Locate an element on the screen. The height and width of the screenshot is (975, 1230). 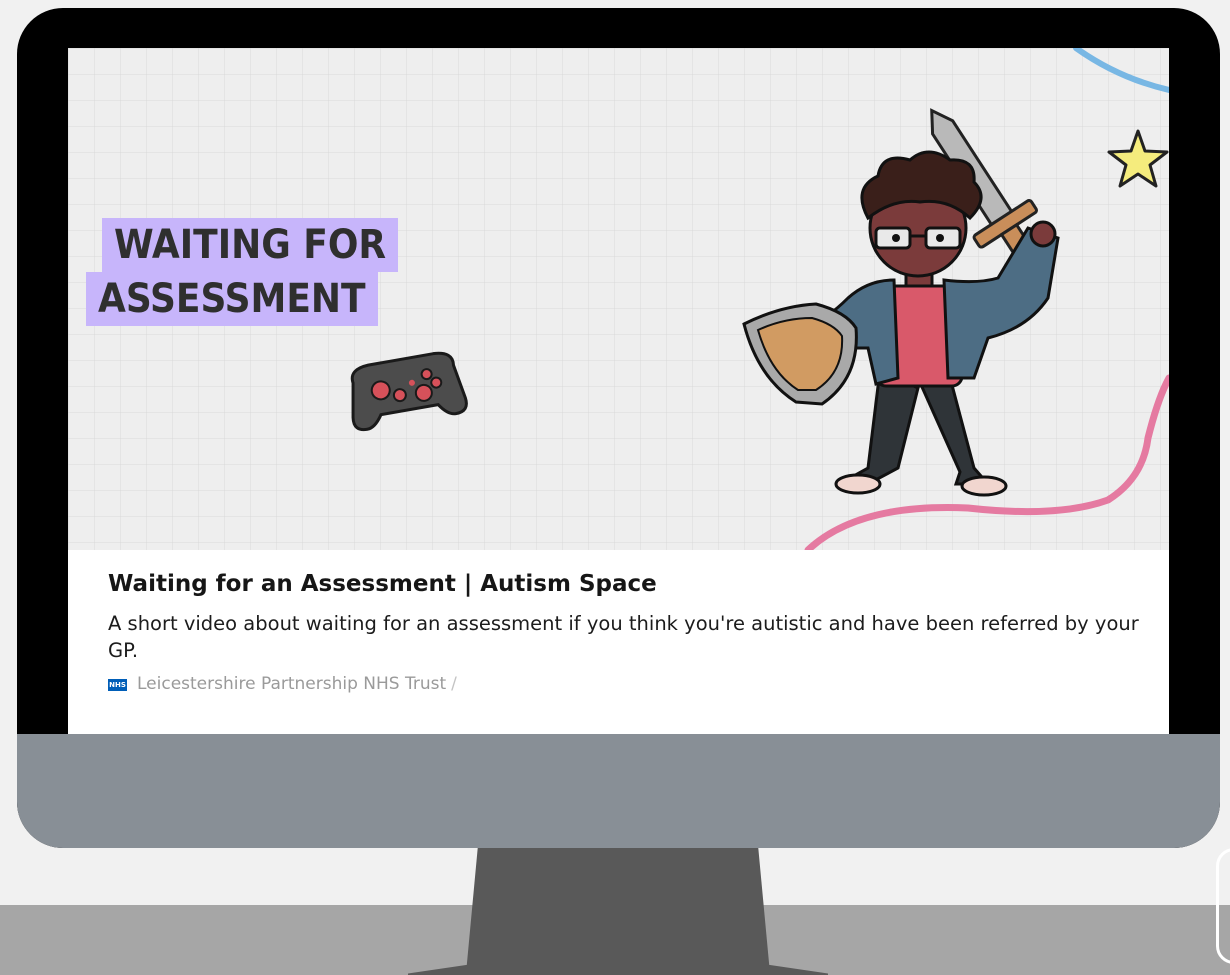
monitor-chin is located at coordinates (618, 791).